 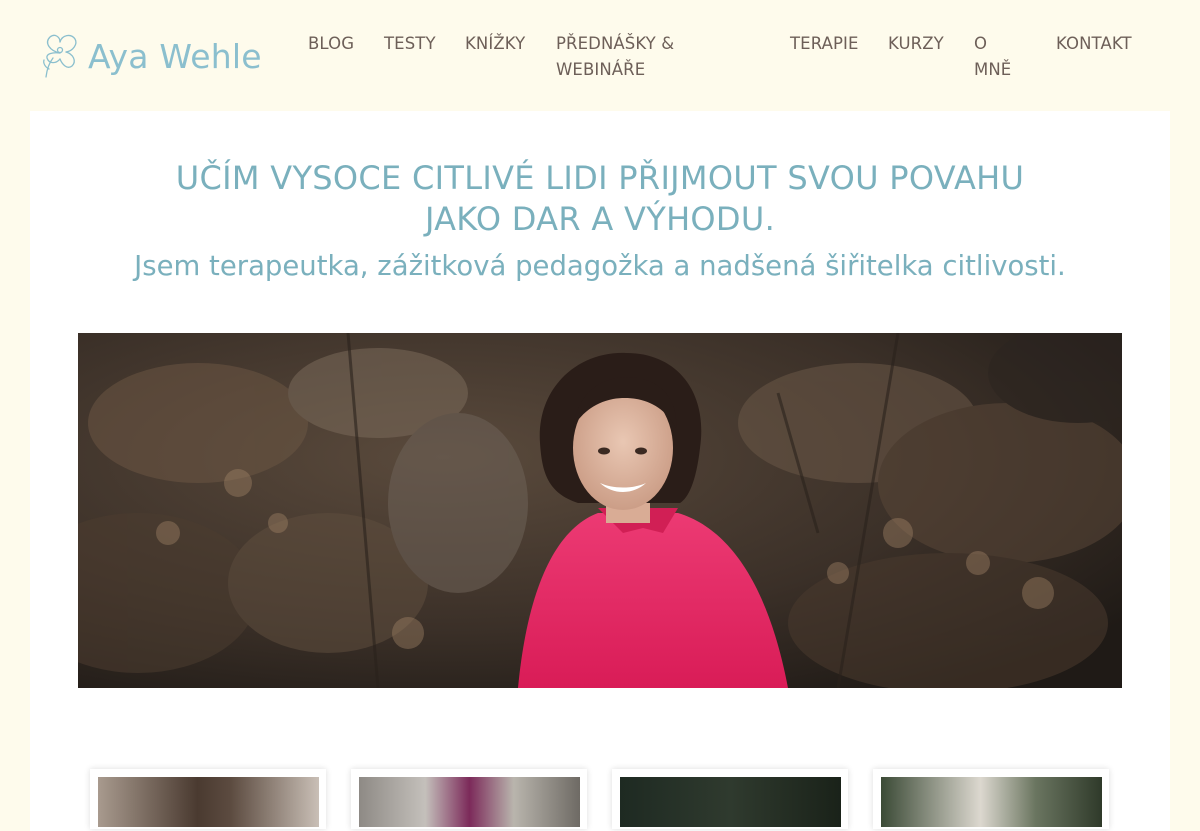 I want to click on feature-card-3-image, so click(x=730, y=802).